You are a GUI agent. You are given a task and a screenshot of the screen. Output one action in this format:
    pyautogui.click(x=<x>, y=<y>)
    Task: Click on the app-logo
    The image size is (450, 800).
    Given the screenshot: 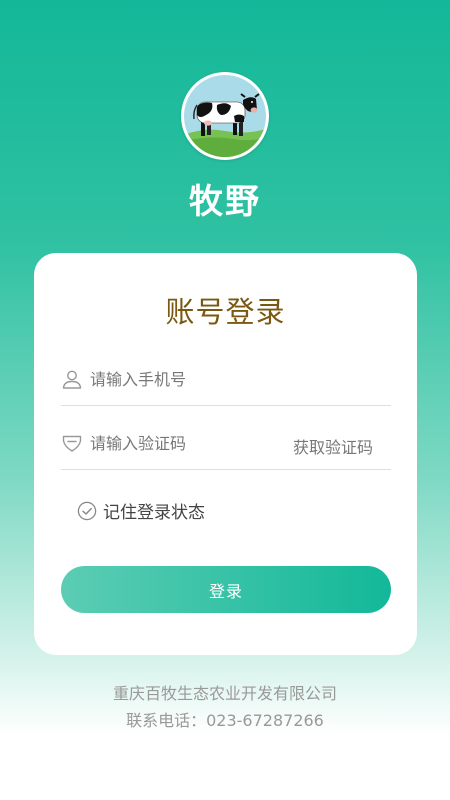 What is the action you would take?
    pyautogui.click(x=225, y=116)
    